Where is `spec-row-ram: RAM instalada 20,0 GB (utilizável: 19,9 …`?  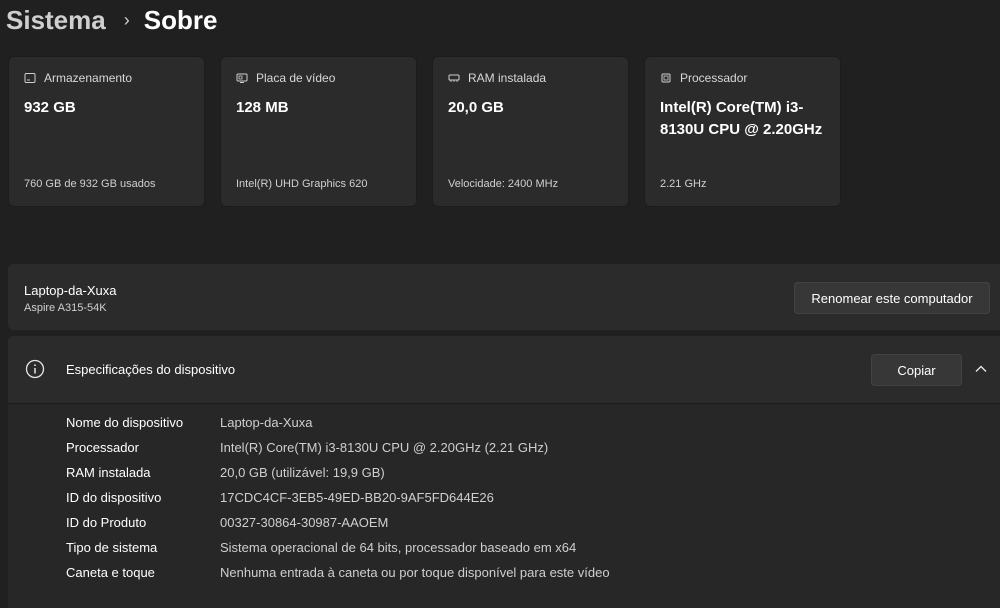 spec-row-ram: RAM instalada 20,0 GB (utilizável: 19,9 … is located at coordinates (225, 475).